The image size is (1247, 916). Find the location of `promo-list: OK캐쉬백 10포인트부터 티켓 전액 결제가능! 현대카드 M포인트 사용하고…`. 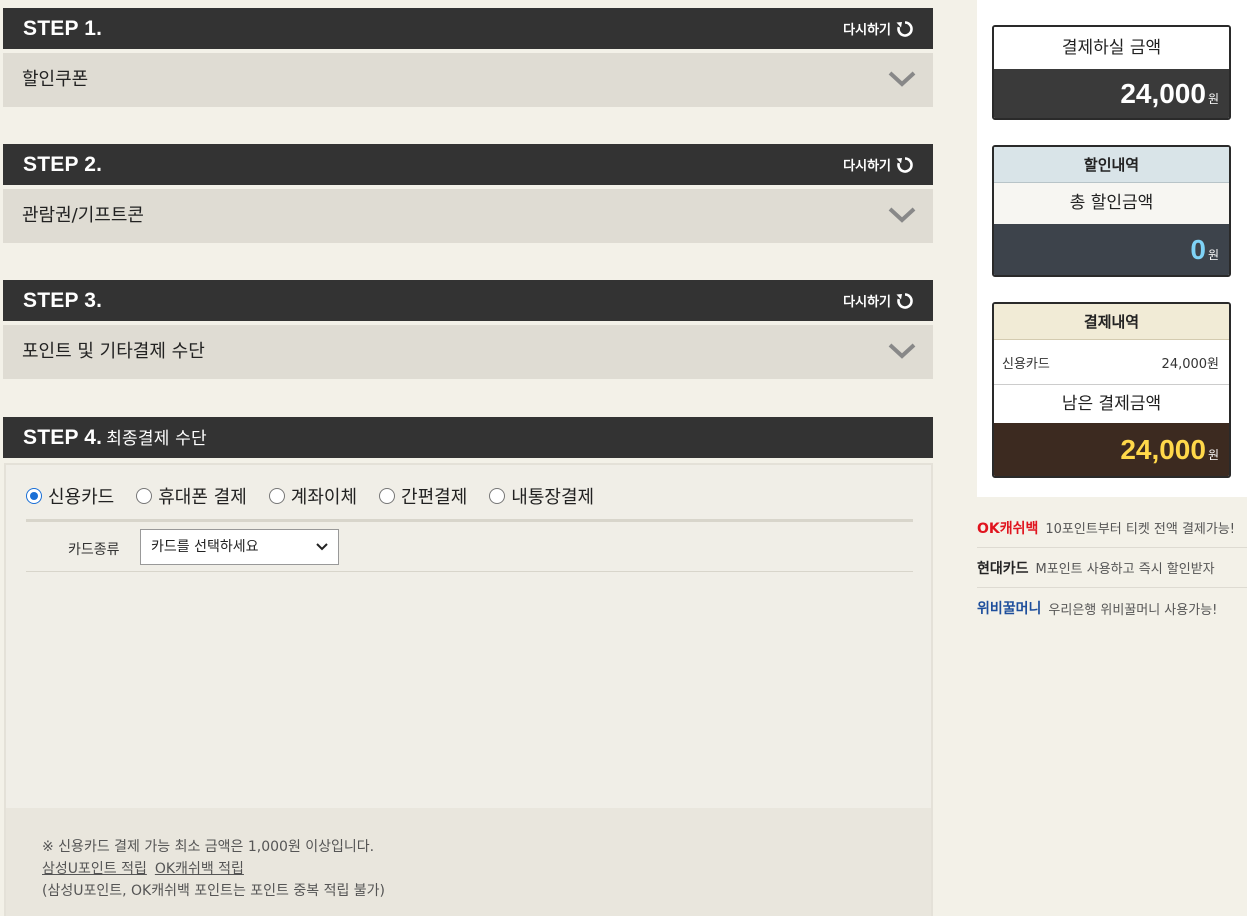

promo-list: OK캐쉬백 10포인트부터 티켓 전액 결제가능! 현대카드 M포인트 사용하고… is located at coordinates (1112, 568).